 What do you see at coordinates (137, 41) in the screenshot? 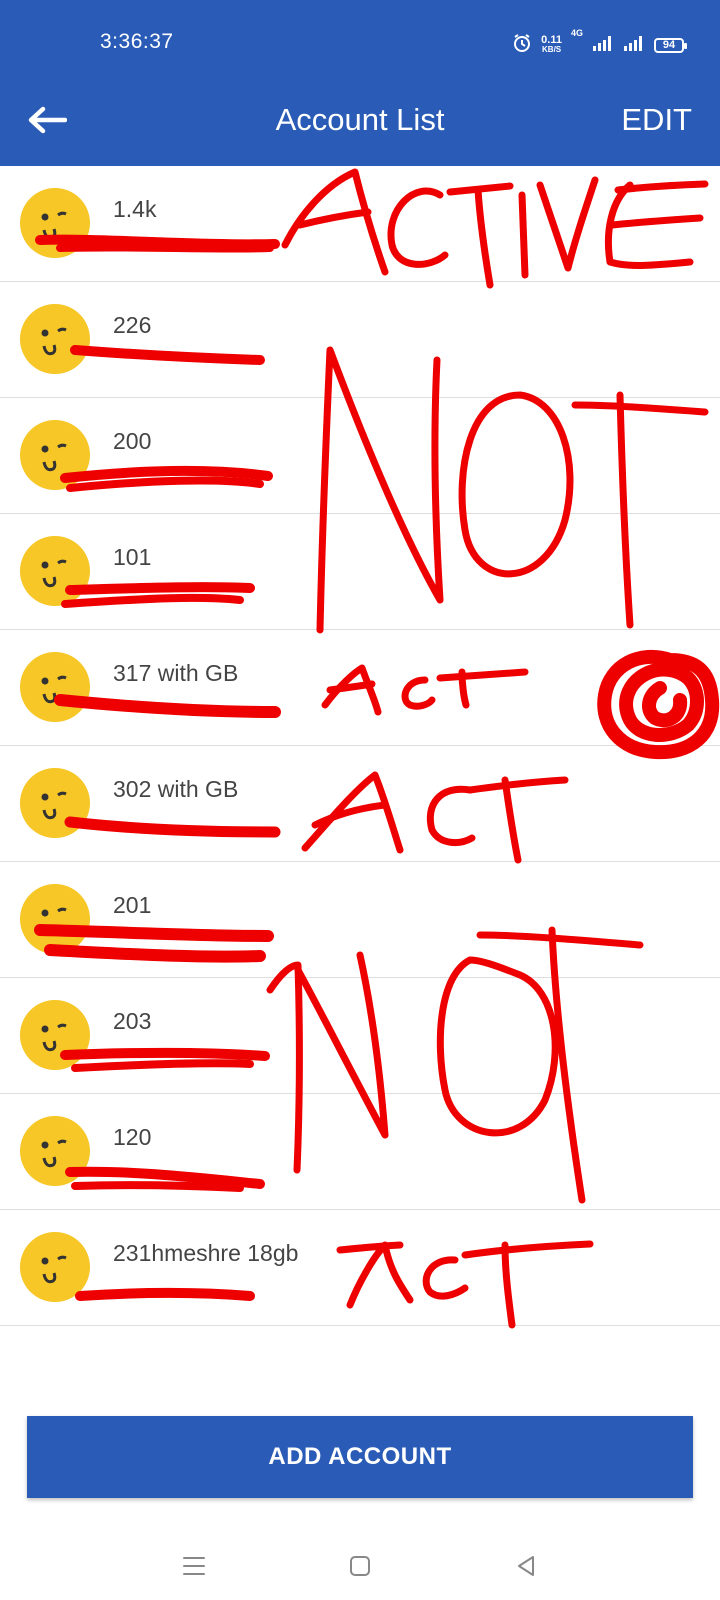
I see `status-time: 3:36:37` at bounding box center [137, 41].